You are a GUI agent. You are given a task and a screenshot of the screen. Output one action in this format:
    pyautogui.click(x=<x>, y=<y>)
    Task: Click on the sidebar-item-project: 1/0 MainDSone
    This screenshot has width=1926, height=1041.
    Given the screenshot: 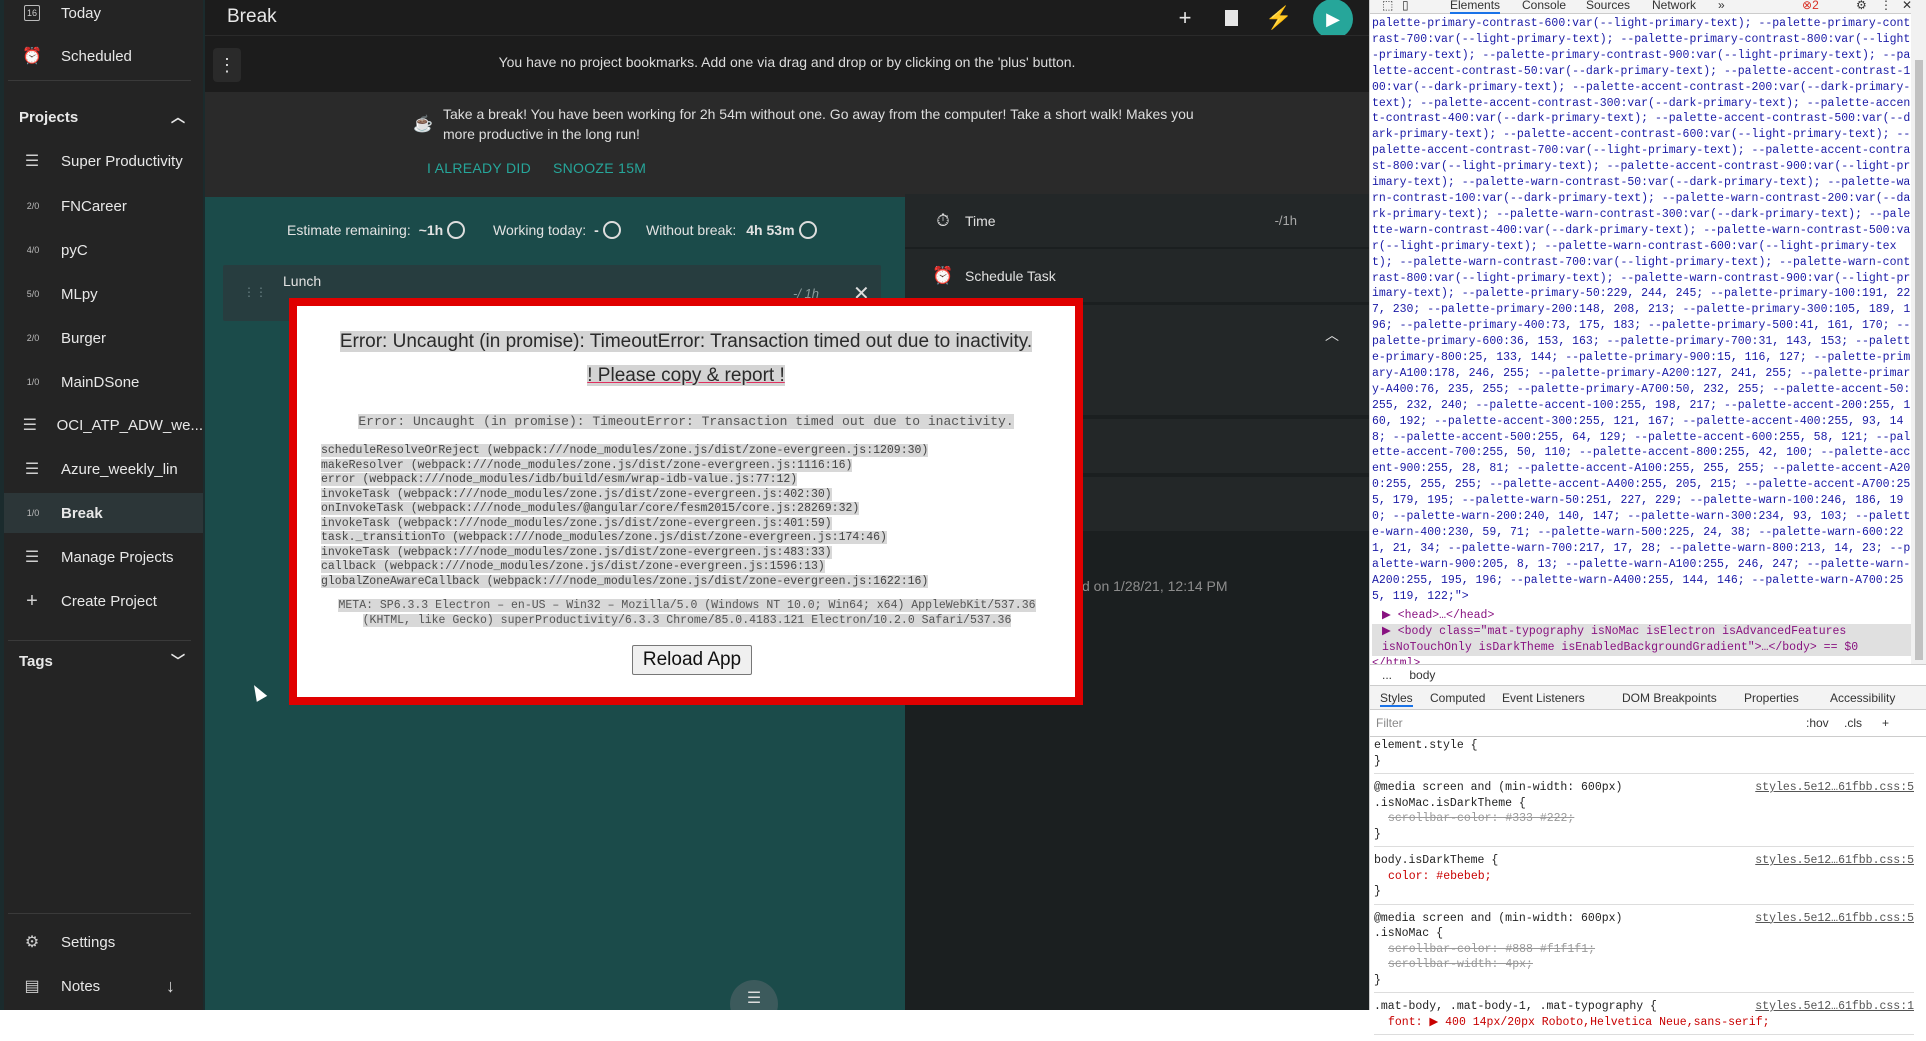 What is the action you would take?
    pyautogui.click(x=103, y=382)
    